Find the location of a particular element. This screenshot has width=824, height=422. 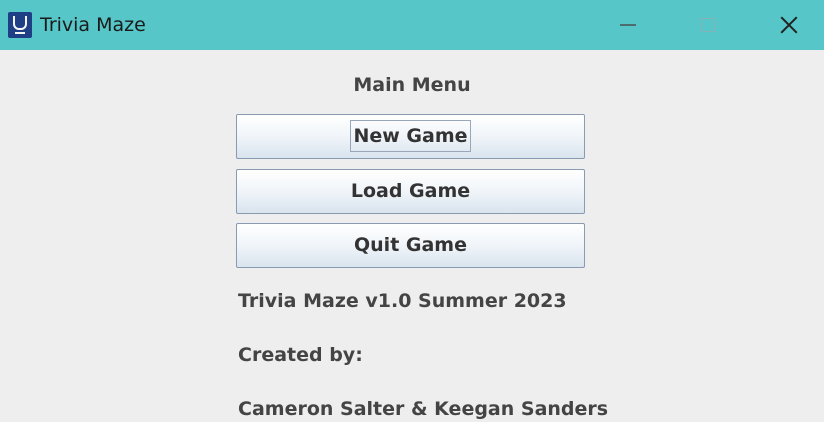

window-title: Trivia Maze is located at coordinates (93, 25).